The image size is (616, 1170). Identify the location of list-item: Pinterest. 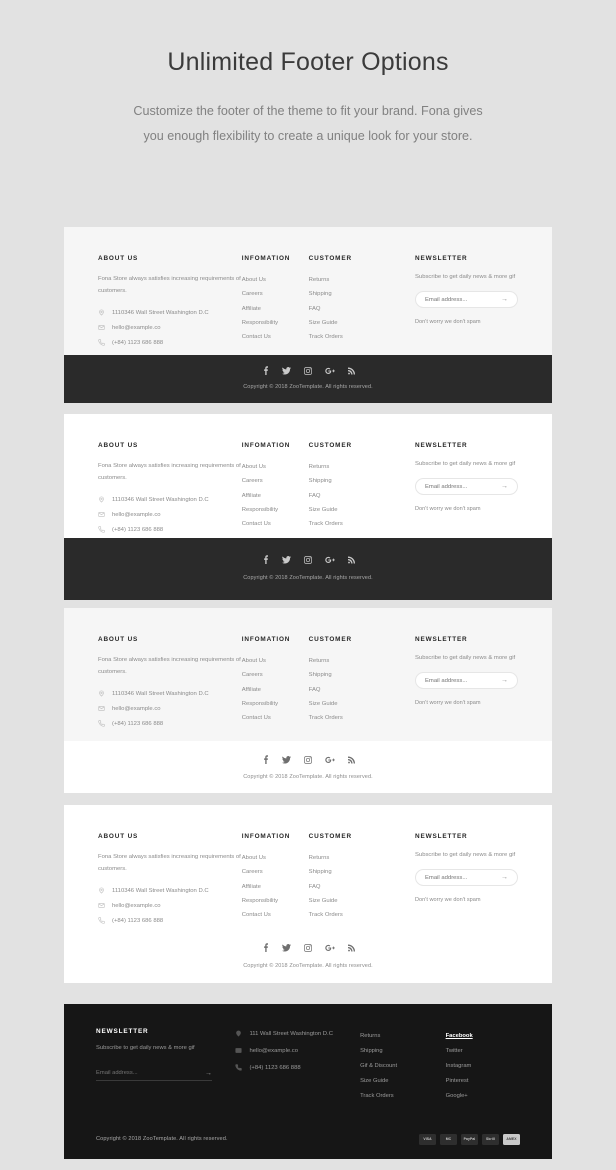
(483, 1081).